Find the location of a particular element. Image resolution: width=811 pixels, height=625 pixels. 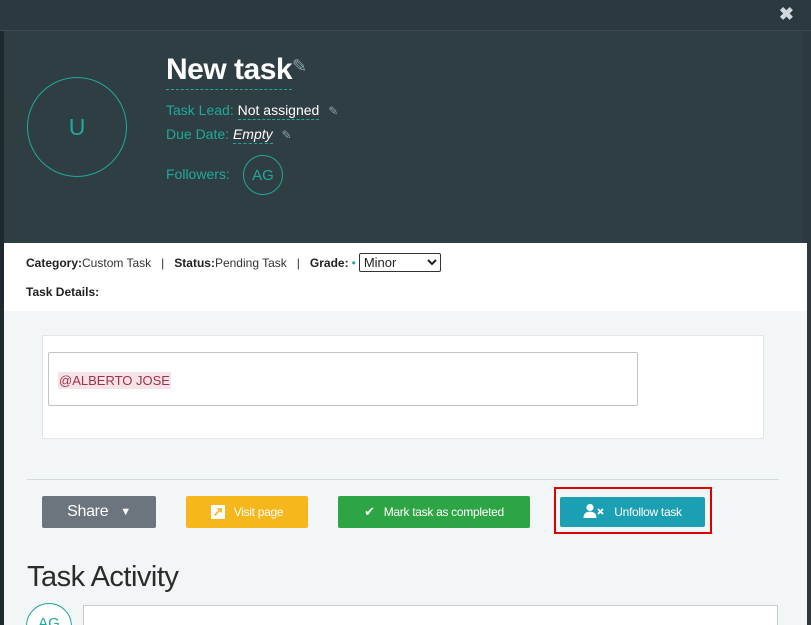

visit-page-button: ↗ Visit page is located at coordinates (247, 512).